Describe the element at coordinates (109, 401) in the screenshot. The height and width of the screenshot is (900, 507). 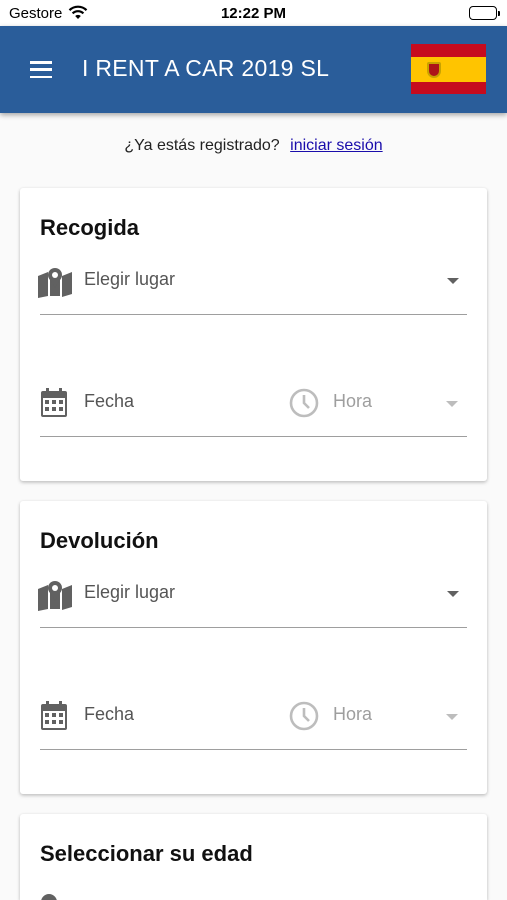
I see `pickup-date-label: Fecha` at that location.